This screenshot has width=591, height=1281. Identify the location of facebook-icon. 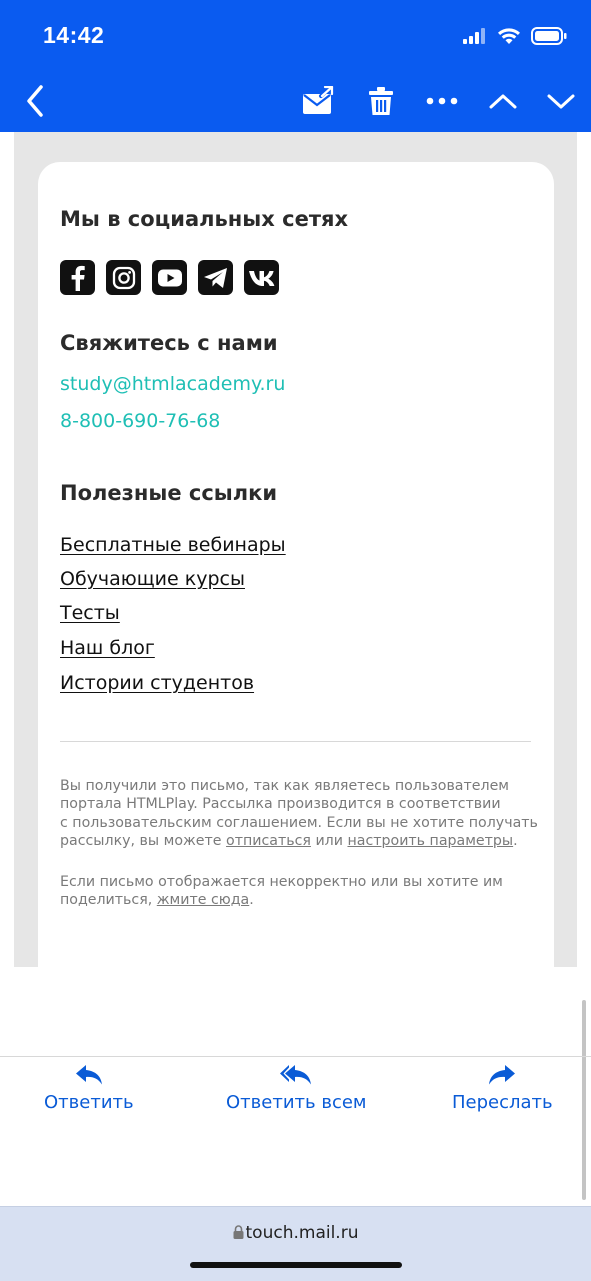
(78, 278).